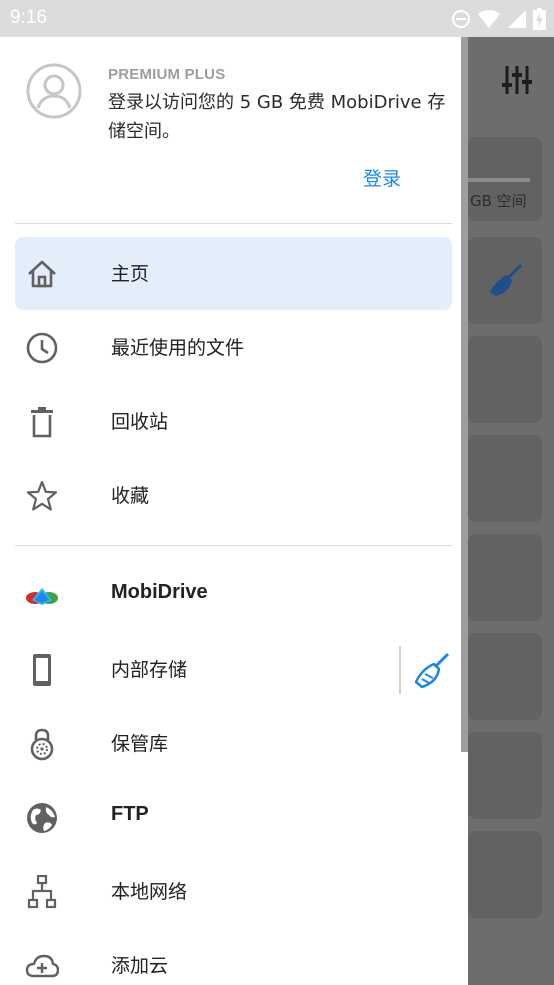 This screenshot has height=985, width=554. What do you see at coordinates (140, 422) in the screenshot?
I see `nav-item-label: 回收站` at bounding box center [140, 422].